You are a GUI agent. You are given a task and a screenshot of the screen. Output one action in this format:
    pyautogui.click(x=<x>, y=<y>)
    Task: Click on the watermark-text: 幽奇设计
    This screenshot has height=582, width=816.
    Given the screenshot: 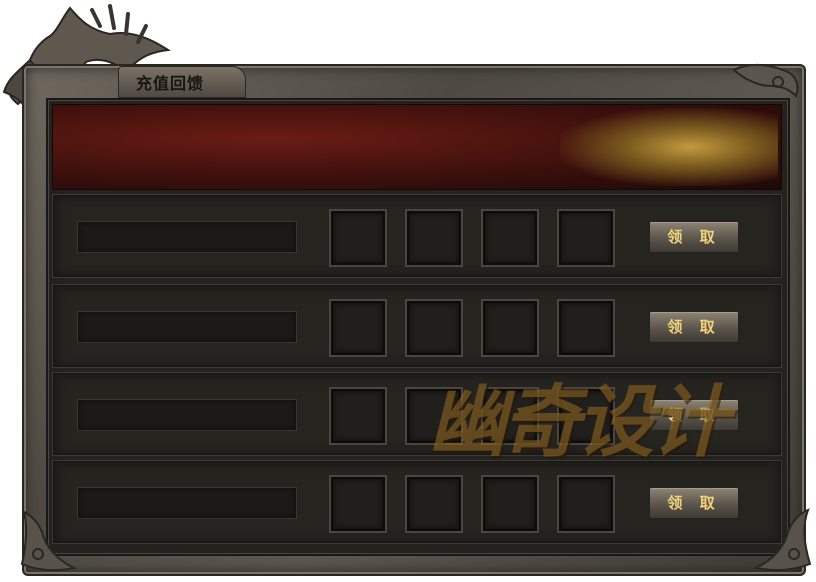 What is the action you would take?
    pyautogui.click(x=578, y=422)
    